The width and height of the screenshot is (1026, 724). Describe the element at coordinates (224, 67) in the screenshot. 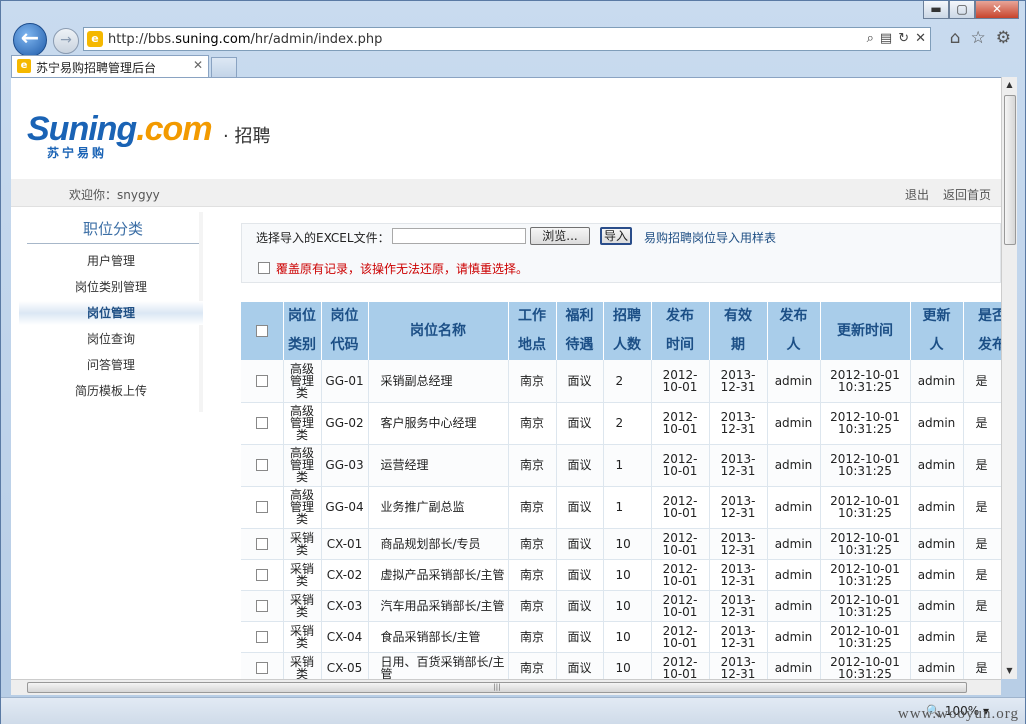

I see `new-tab-button` at that location.